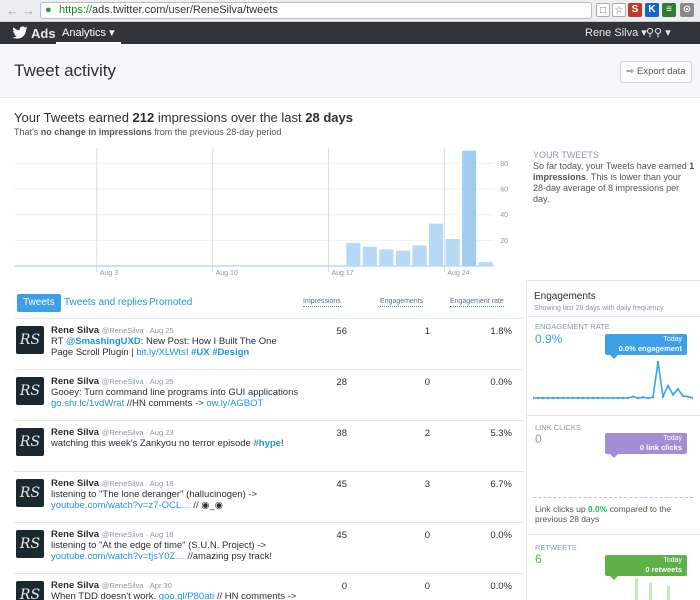 This screenshot has width=700, height=600. What do you see at coordinates (200, 352) in the screenshot?
I see `tweet-mention-link: #UX` at bounding box center [200, 352].